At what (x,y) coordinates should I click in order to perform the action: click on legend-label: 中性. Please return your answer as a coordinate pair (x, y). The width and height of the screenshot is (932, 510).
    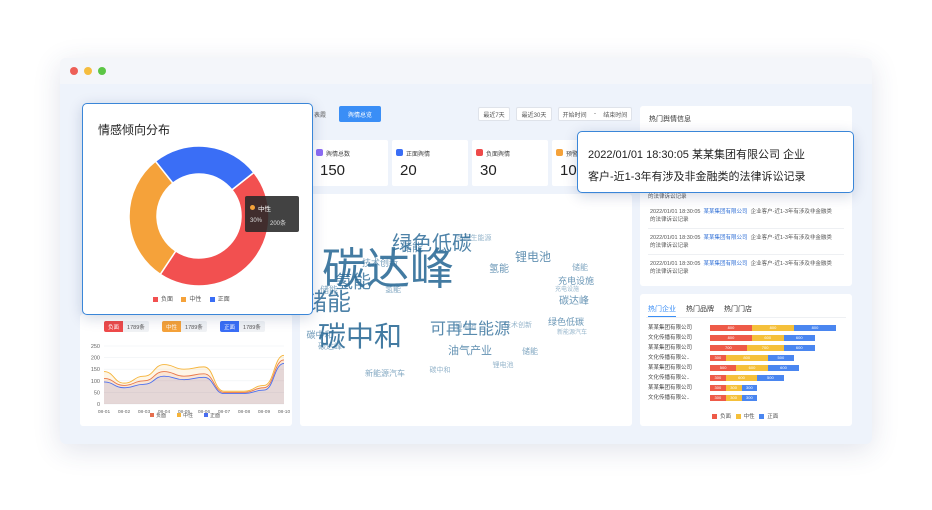
    Looking at the image, I should click on (188, 415).